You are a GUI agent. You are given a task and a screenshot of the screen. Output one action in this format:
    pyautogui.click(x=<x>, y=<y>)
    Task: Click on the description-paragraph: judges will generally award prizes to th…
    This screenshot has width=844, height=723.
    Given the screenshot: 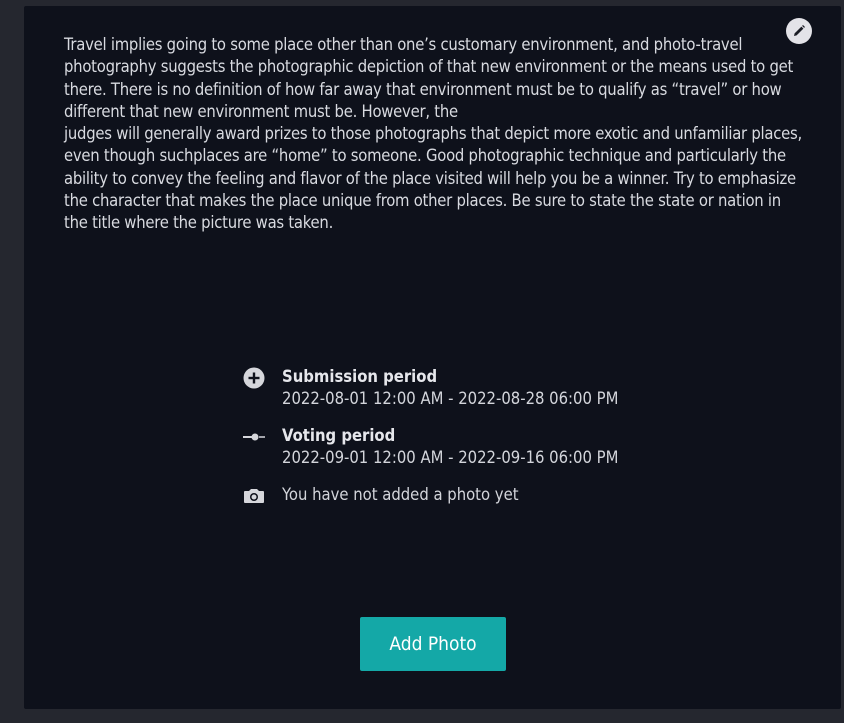 What is the action you would take?
    pyautogui.click(x=433, y=178)
    